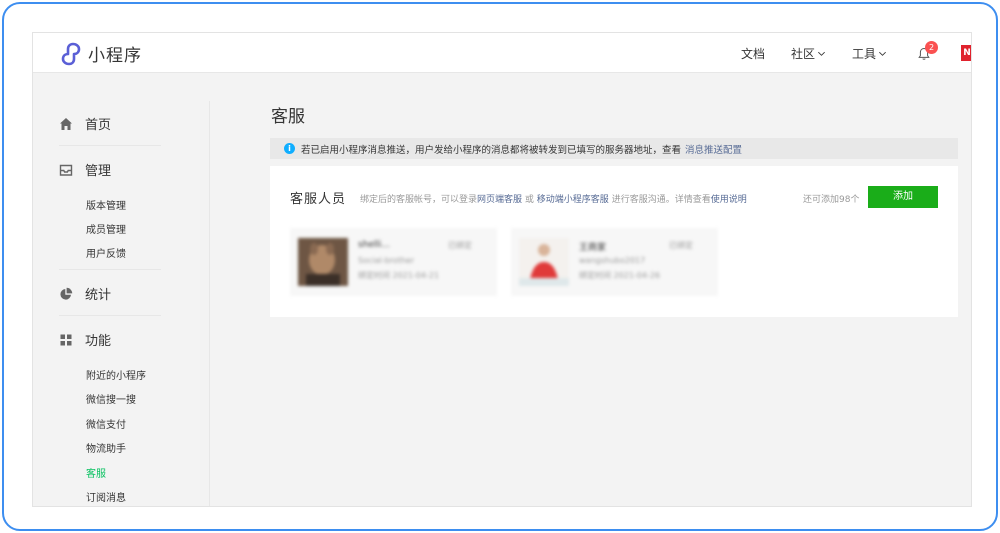 This screenshot has height=533, width=1000. What do you see at coordinates (573, 200) in the screenshot?
I see `mobile-client-link: 移动端小程序客服` at bounding box center [573, 200].